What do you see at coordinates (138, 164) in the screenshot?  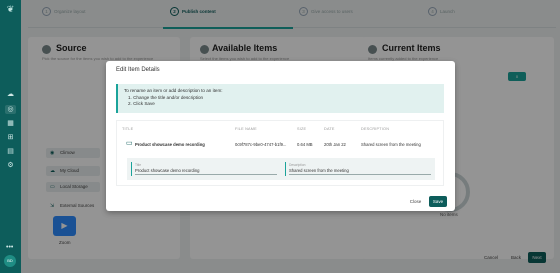 I see `title-field-label: Title` at bounding box center [138, 164].